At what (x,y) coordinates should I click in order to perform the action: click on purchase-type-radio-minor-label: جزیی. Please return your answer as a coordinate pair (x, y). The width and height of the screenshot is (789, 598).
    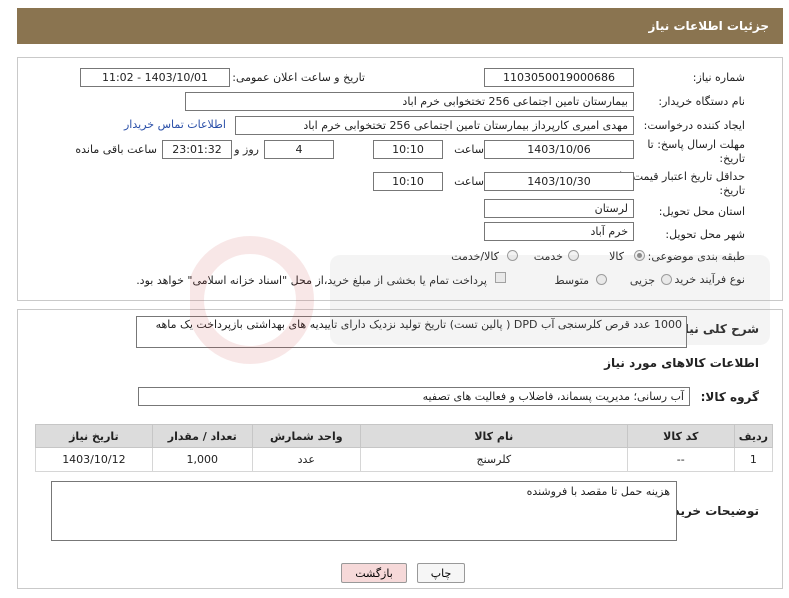
    Looking at the image, I should click on (642, 280).